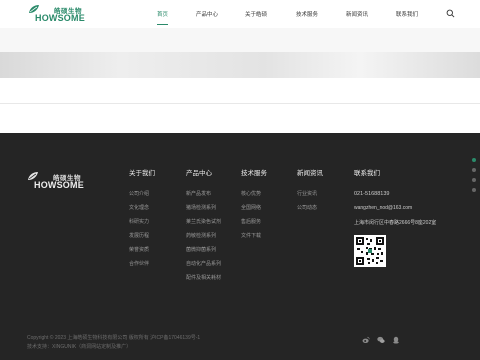 The width and height of the screenshot is (480, 360). I want to click on site-header: 皓硕生物 HOWSOME 首页 产品中心 关于皓硕 技术服务 新闻资讯 联系我们, so click(240, 14).